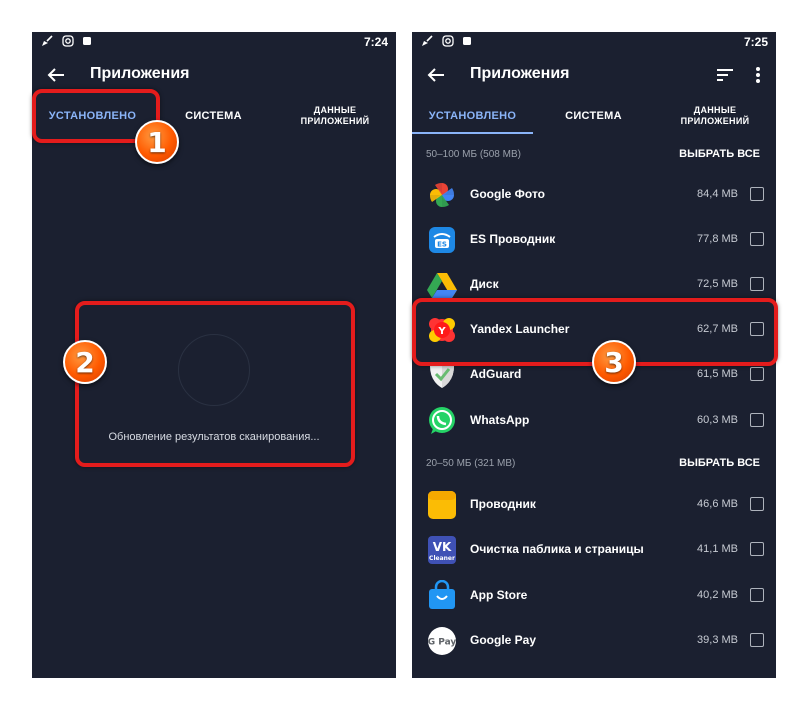  Describe the element at coordinates (496, 374) in the screenshot. I see `app-name: AdGuard` at that location.